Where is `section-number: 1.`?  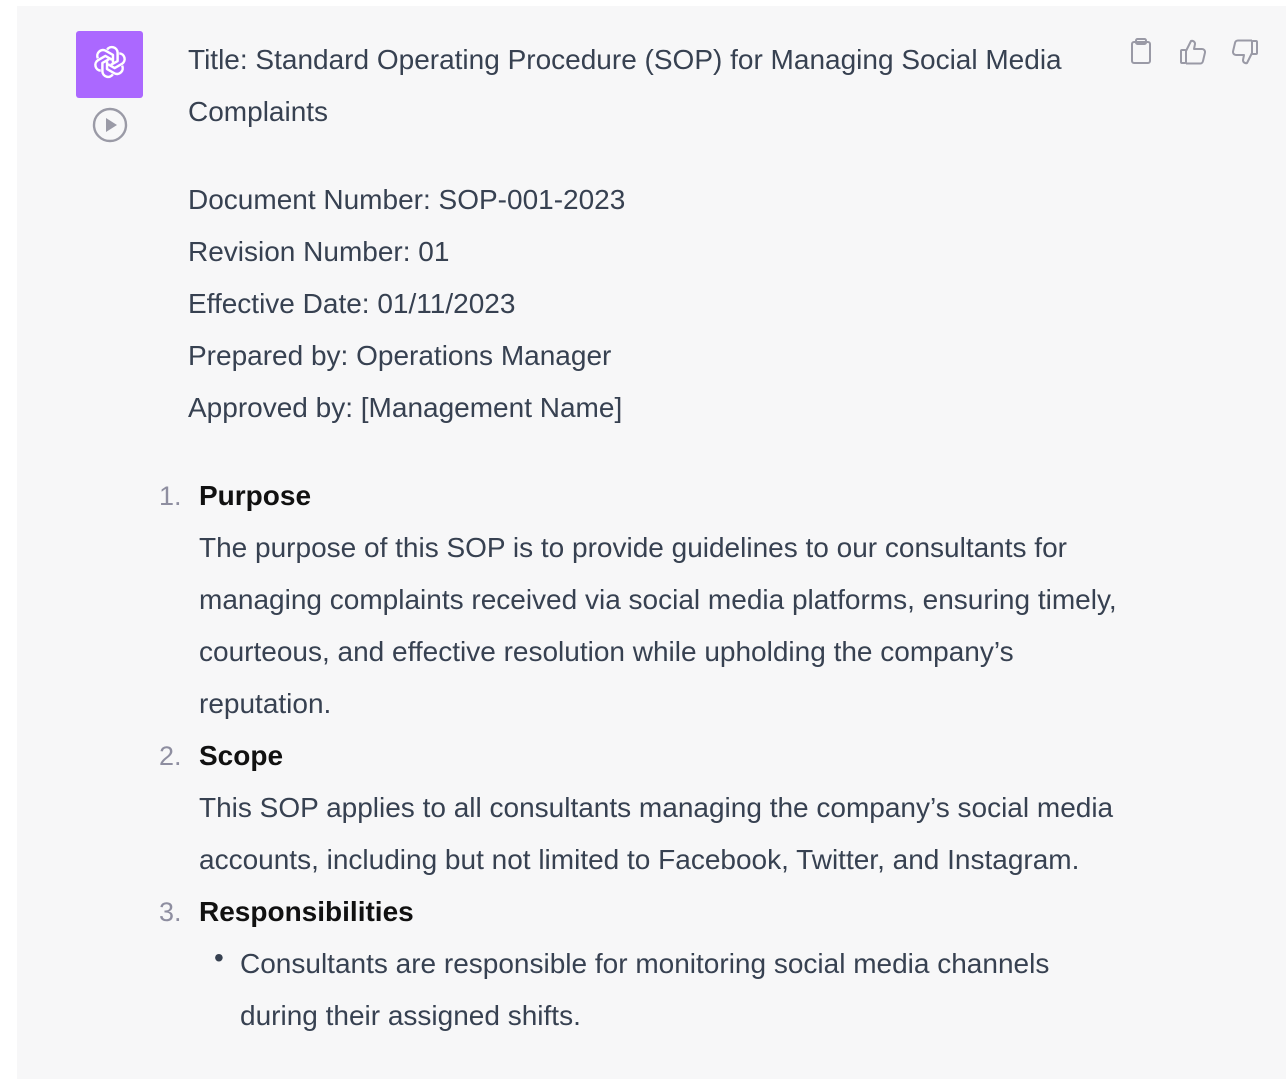 section-number: 1. is located at coordinates (170, 496).